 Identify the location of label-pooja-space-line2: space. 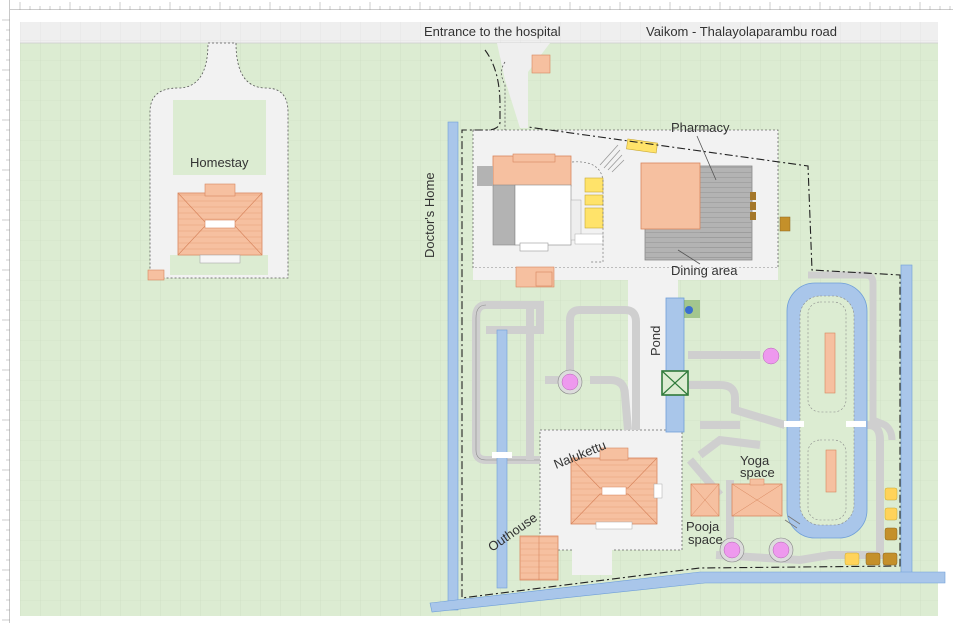
(705, 539).